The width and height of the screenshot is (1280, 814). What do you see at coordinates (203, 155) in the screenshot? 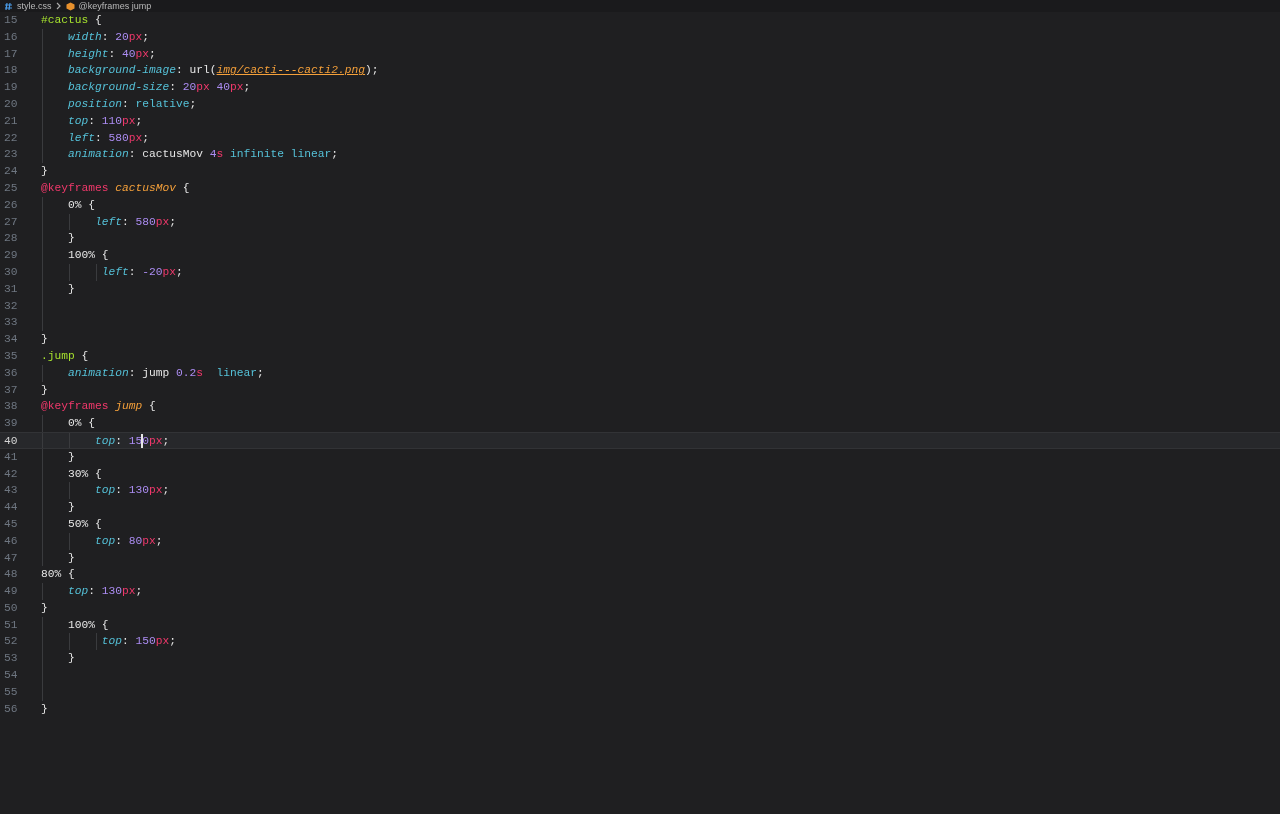
I see `code-line: animation: cactusMov 4s infinite linear;` at bounding box center [203, 155].